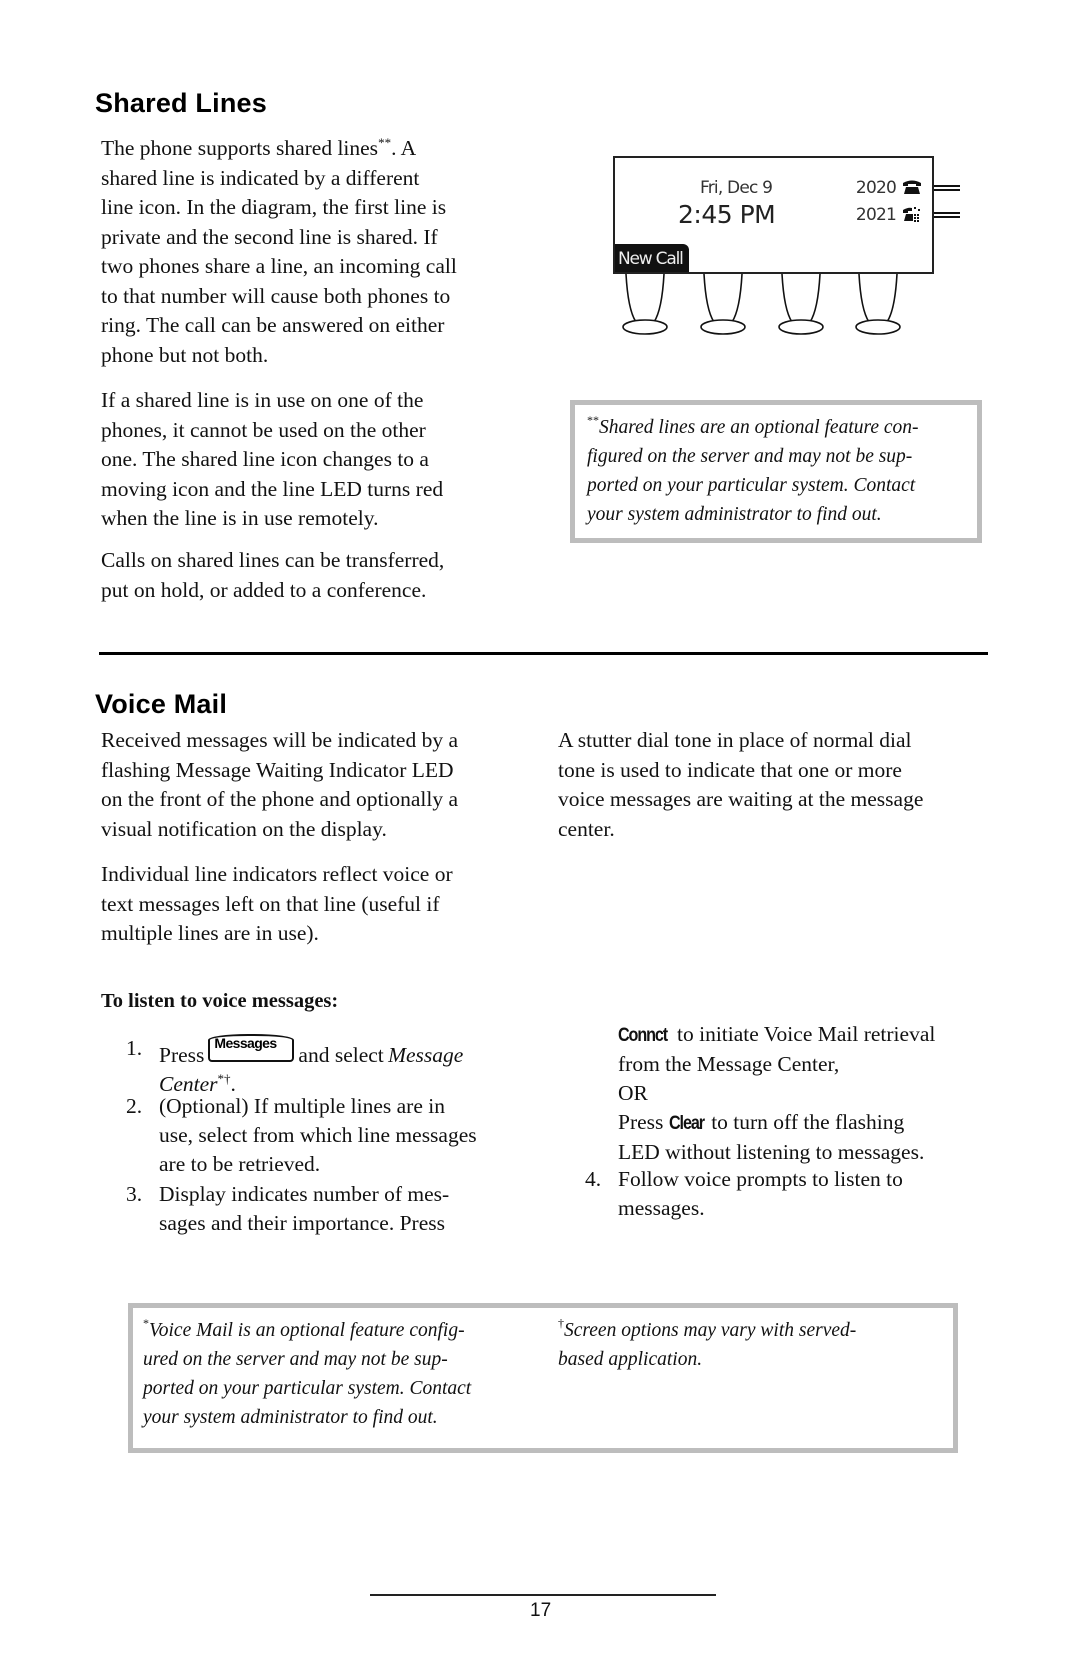 The image size is (1080, 1669). Describe the element at coordinates (272, 488) in the screenshot. I see `text-line: moving icon and the line LED turns red` at that location.